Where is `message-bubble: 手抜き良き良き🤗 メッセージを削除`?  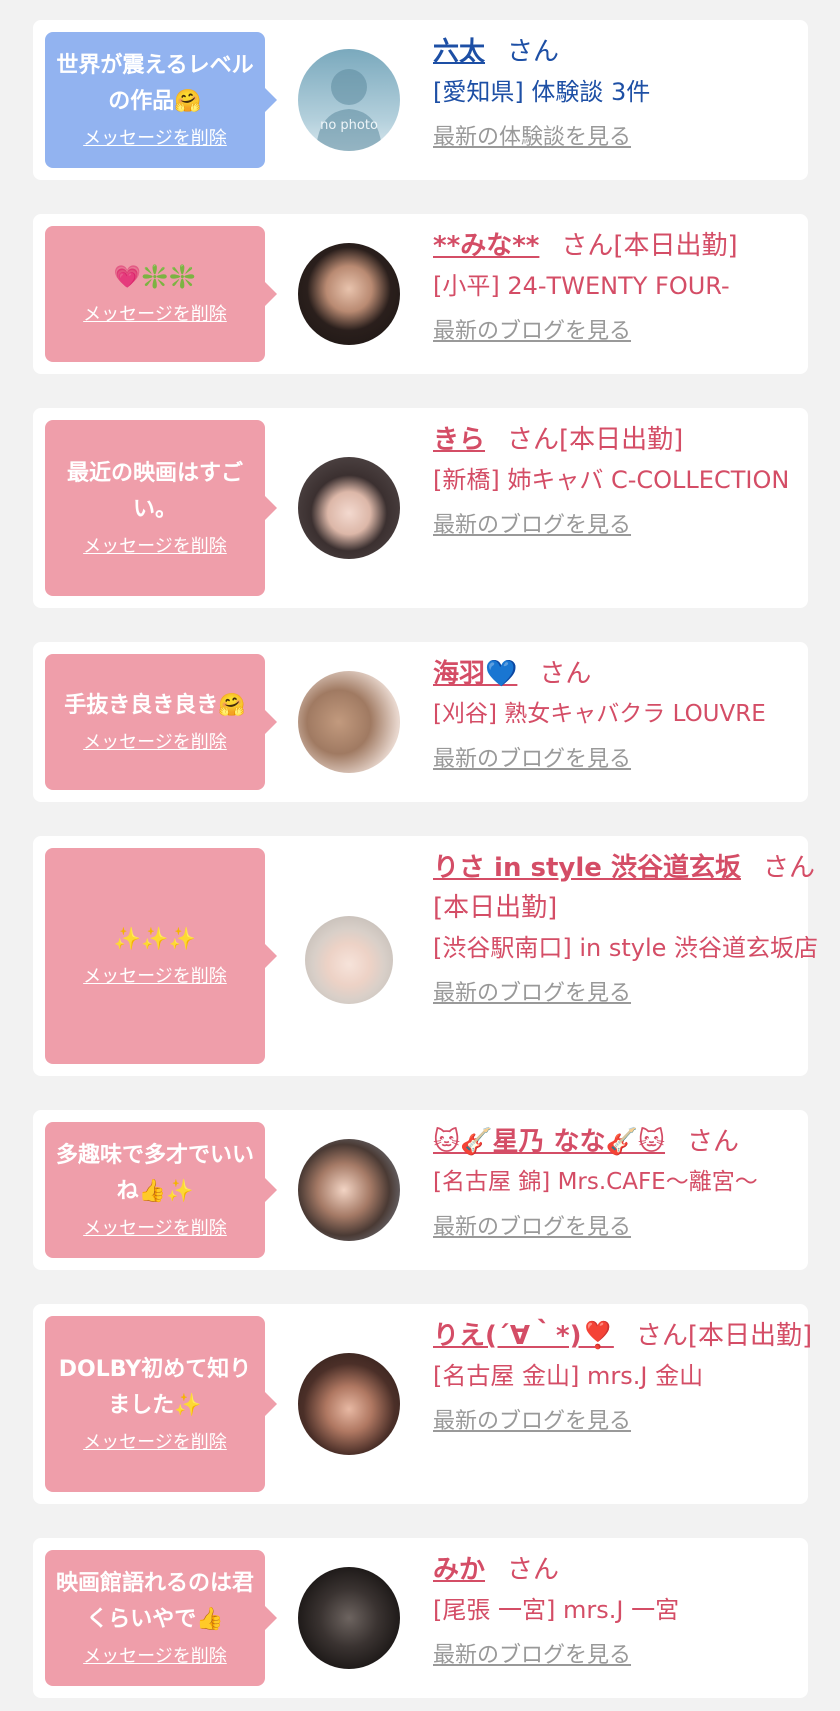 message-bubble: 手抜き良き良き🤗 メッセージを削除 is located at coordinates (161, 722).